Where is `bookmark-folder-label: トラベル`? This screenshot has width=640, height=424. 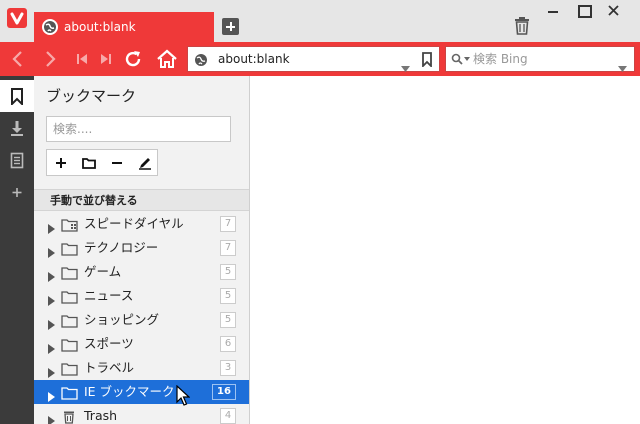
bookmark-folder-label: トラベル is located at coordinates (109, 367).